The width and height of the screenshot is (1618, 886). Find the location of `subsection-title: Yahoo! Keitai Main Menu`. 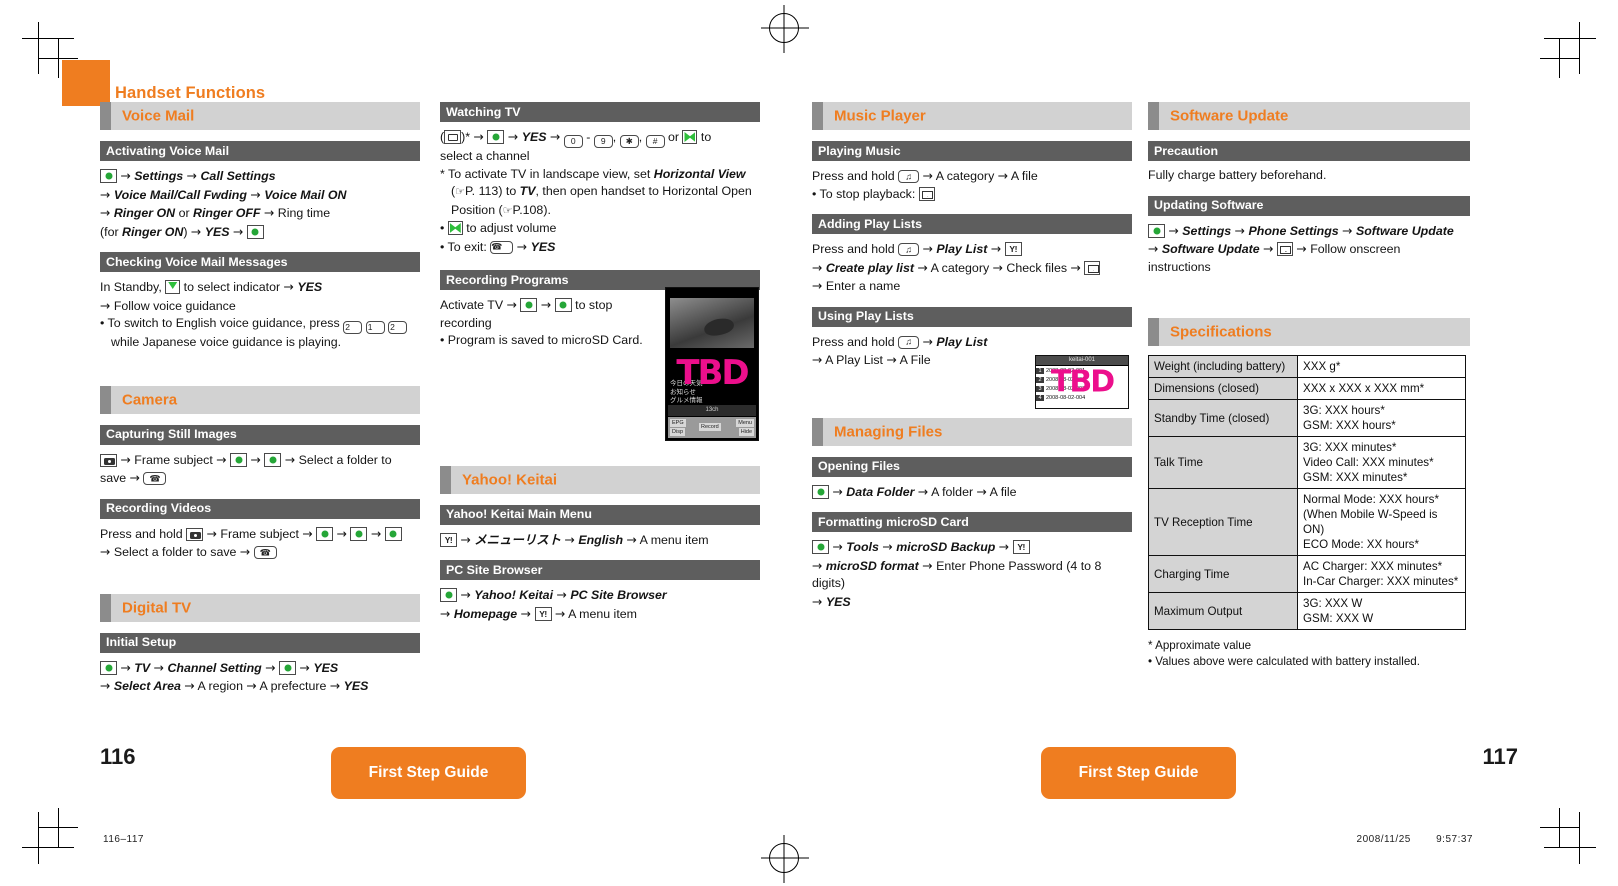

subsection-title: Yahoo! Keitai Main Menu is located at coordinates (519, 514).